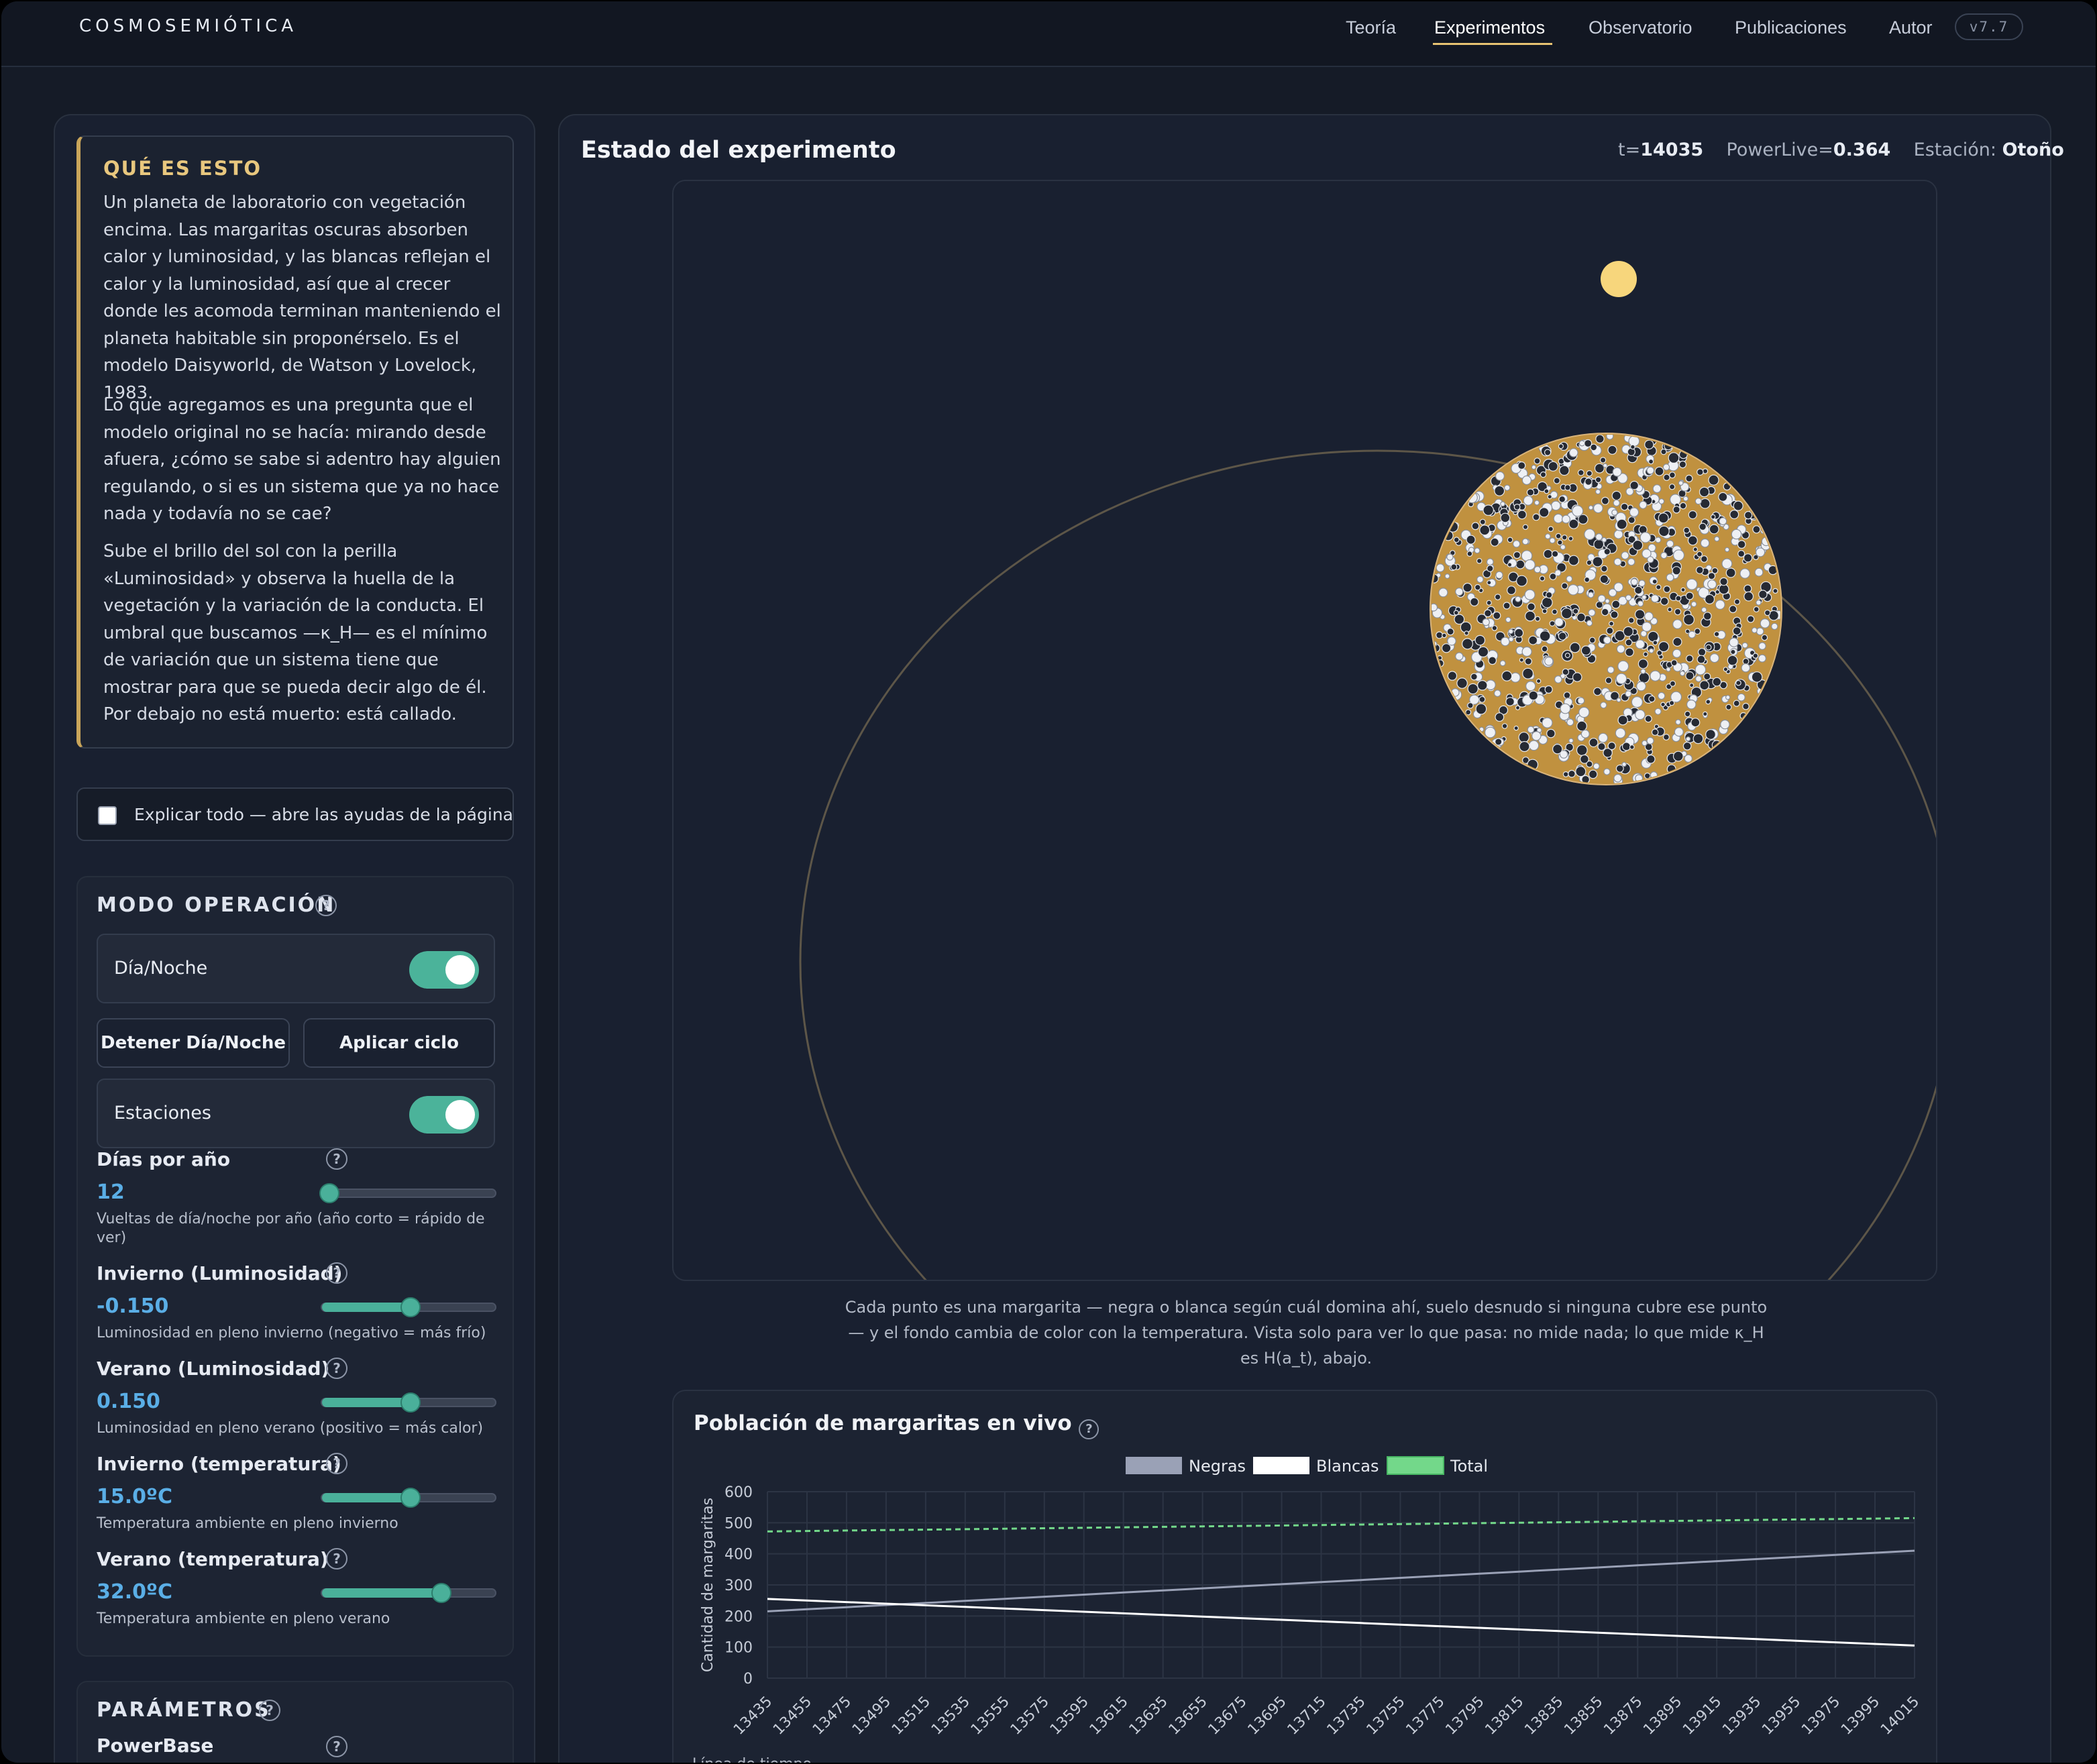  What do you see at coordinates (164, 1159) in the screenshot?
I see `days-per-year-label: Días por año` at bounding box center [164, 1159].